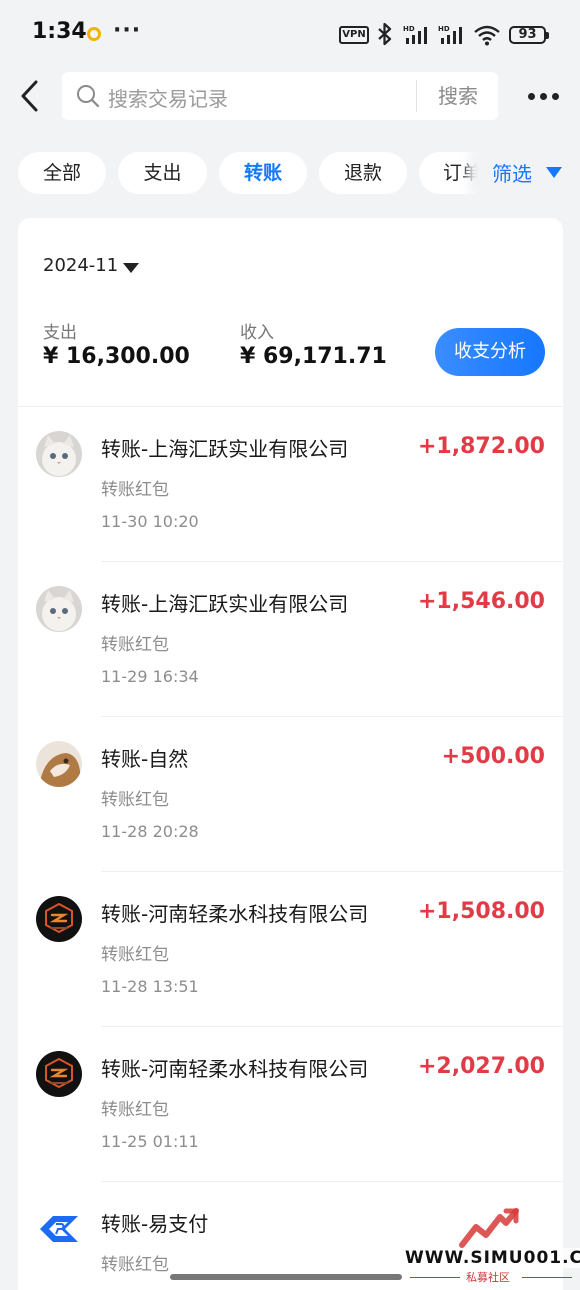 This screenshot has height=1290, width=580. Describe the element at coordinates (263, 173) in the screenshot. I see `chip-transfer: 转账` at that location.